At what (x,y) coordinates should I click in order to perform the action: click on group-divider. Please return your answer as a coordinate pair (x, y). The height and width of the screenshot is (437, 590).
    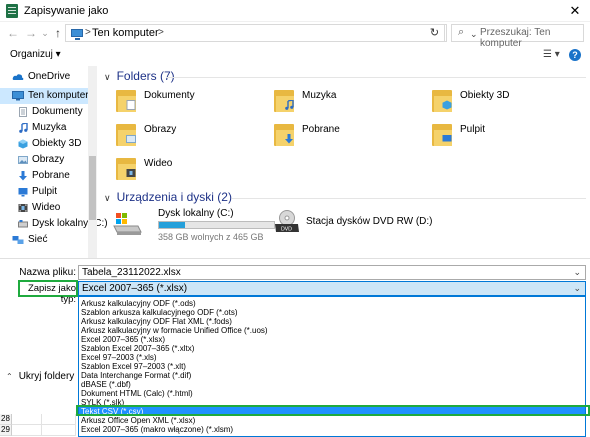
    Looking at the image, I should click on (409, 198).